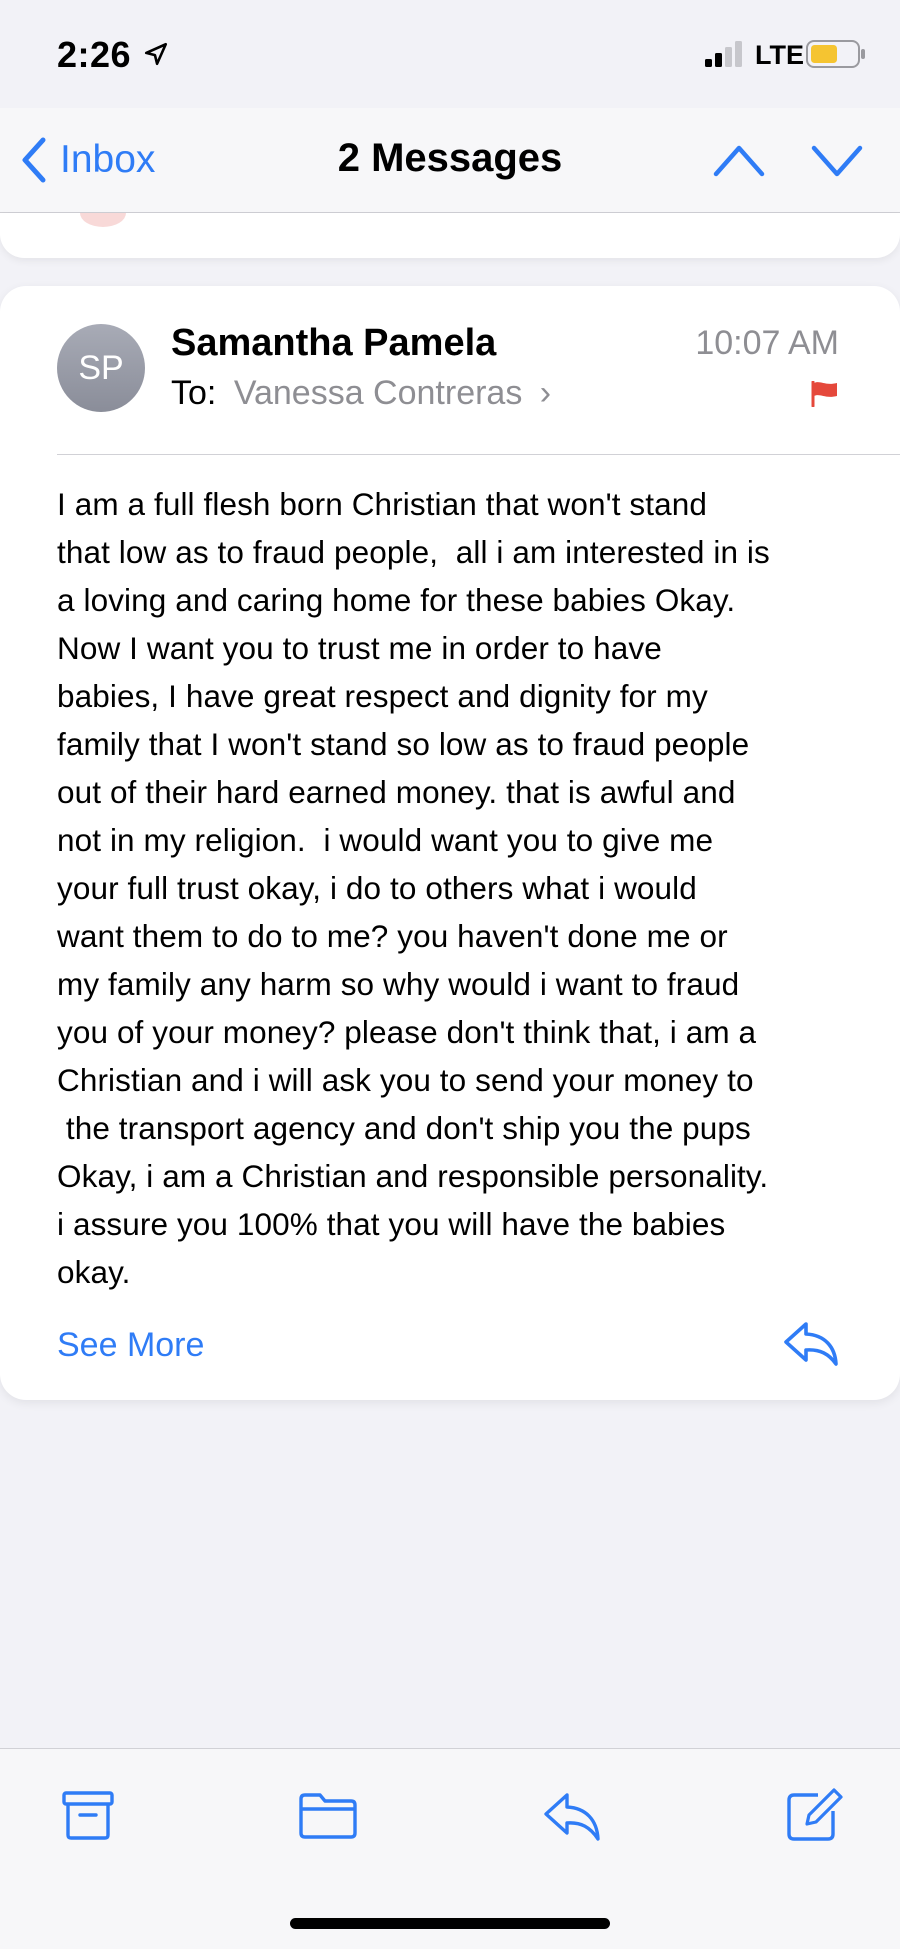 This screenshot has height=1949, width=900. What do you see at coordinates (450, 1923) in the screenshot?
I see `home-indicator` at bounding box center [450, 1923].